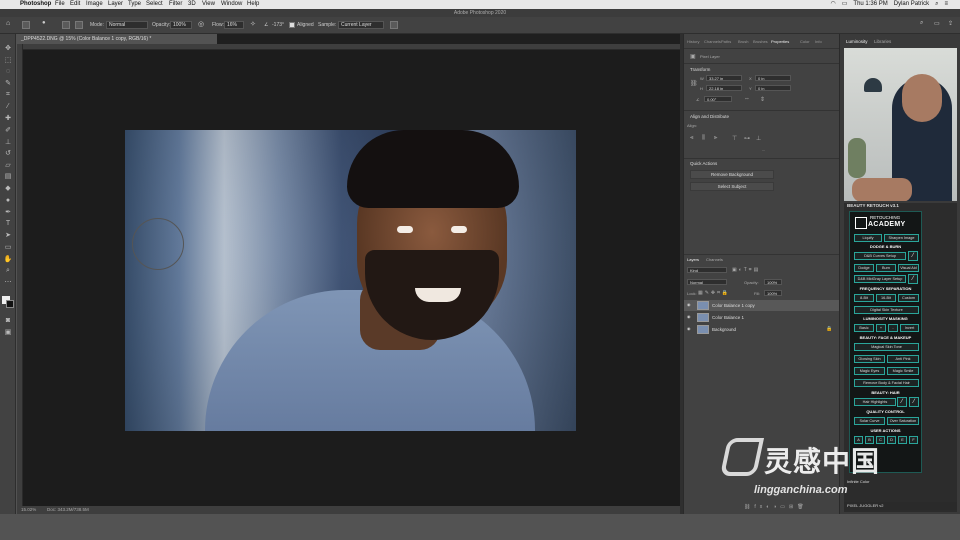 This screenshot has height=540, width=960. I want to click on move-tool-icon: ✥, so click(8, 48).